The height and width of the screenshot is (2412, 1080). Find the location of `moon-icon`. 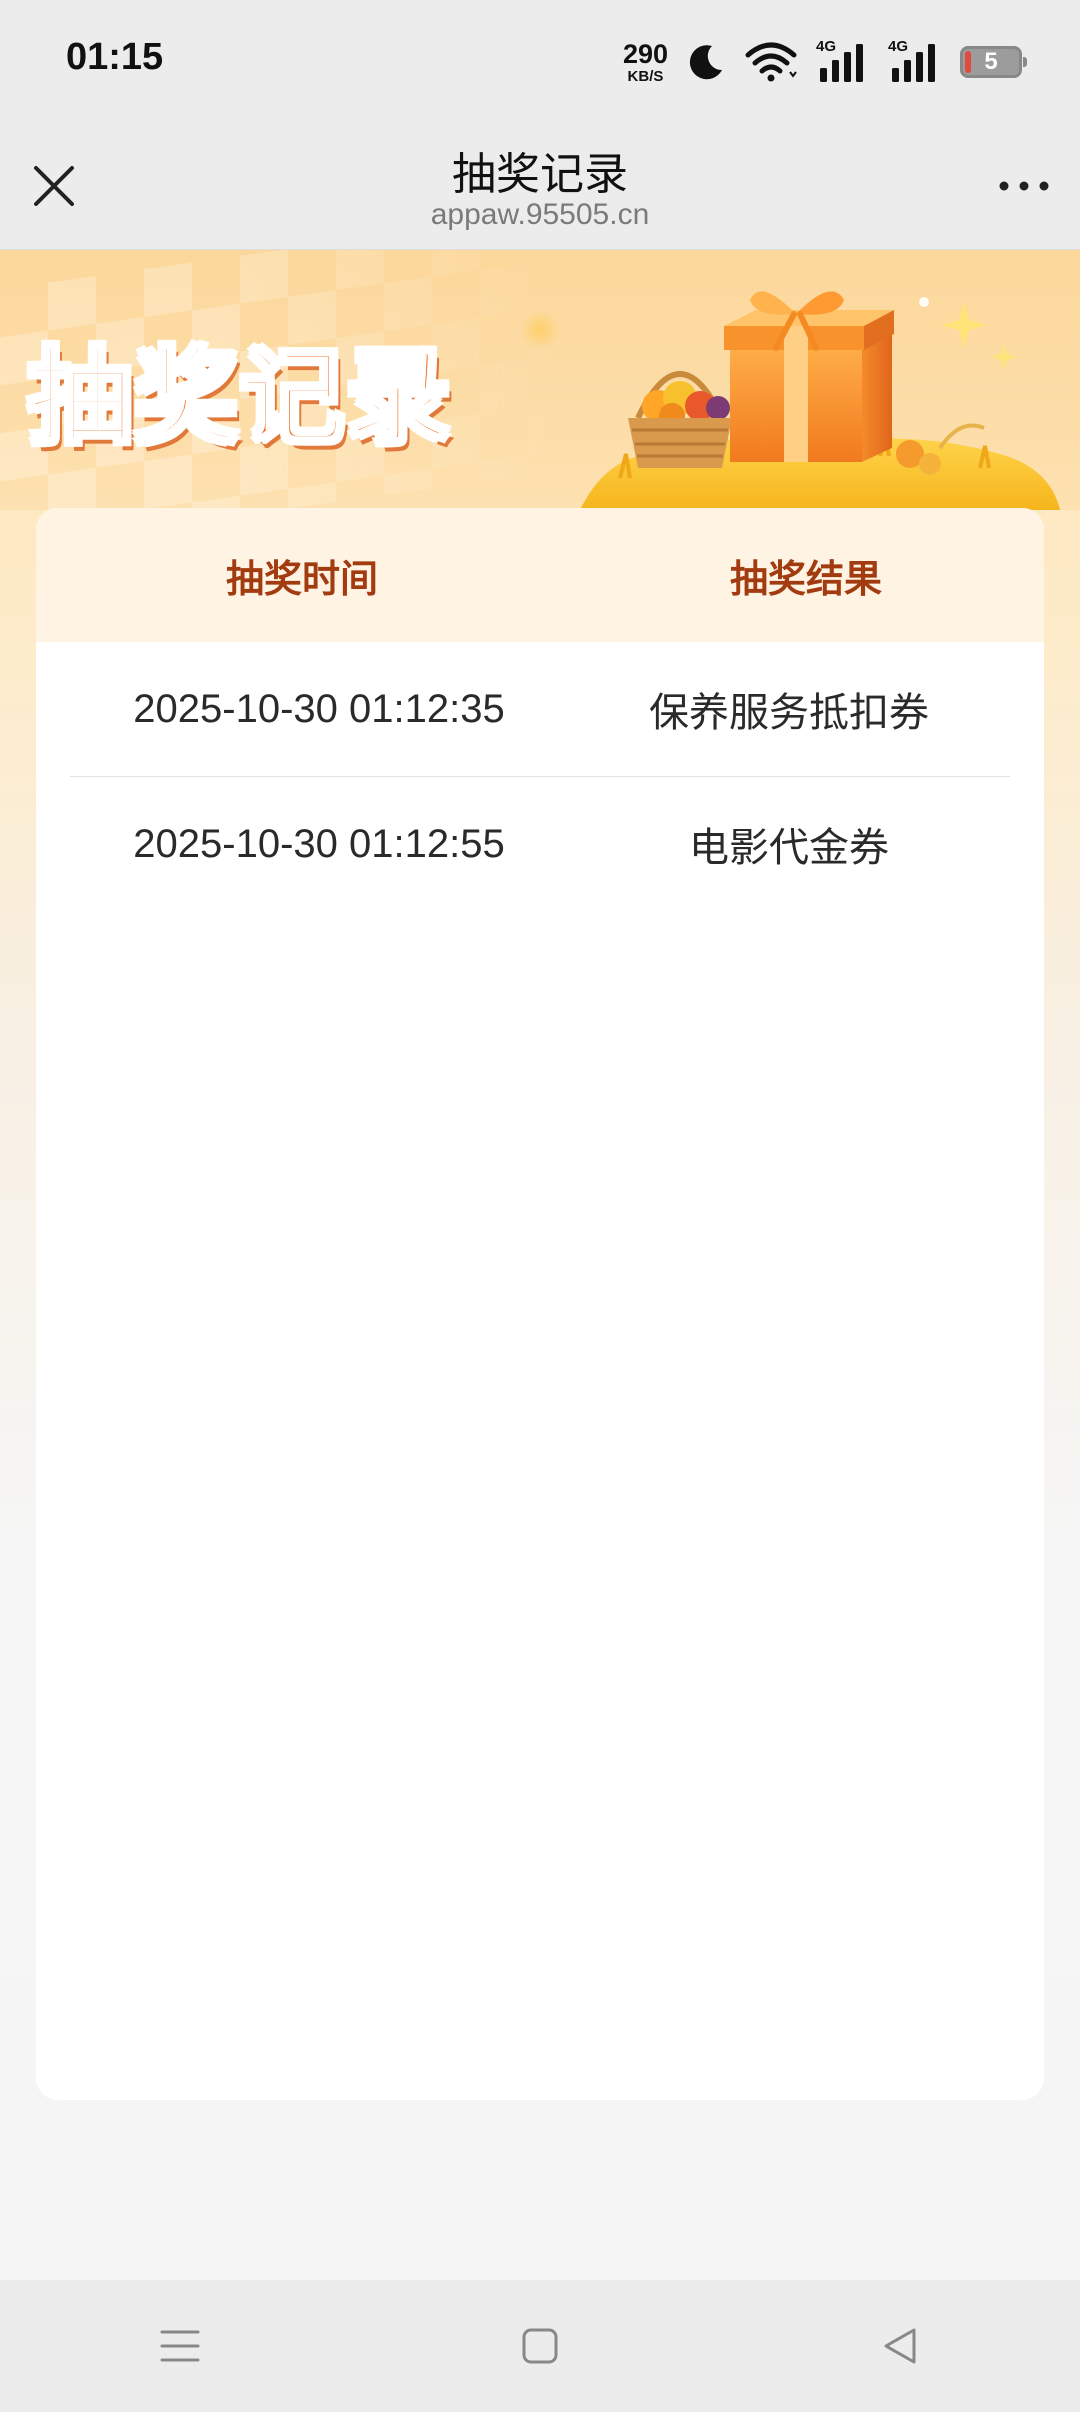

moon-icon is located at coordinates (705, 62).